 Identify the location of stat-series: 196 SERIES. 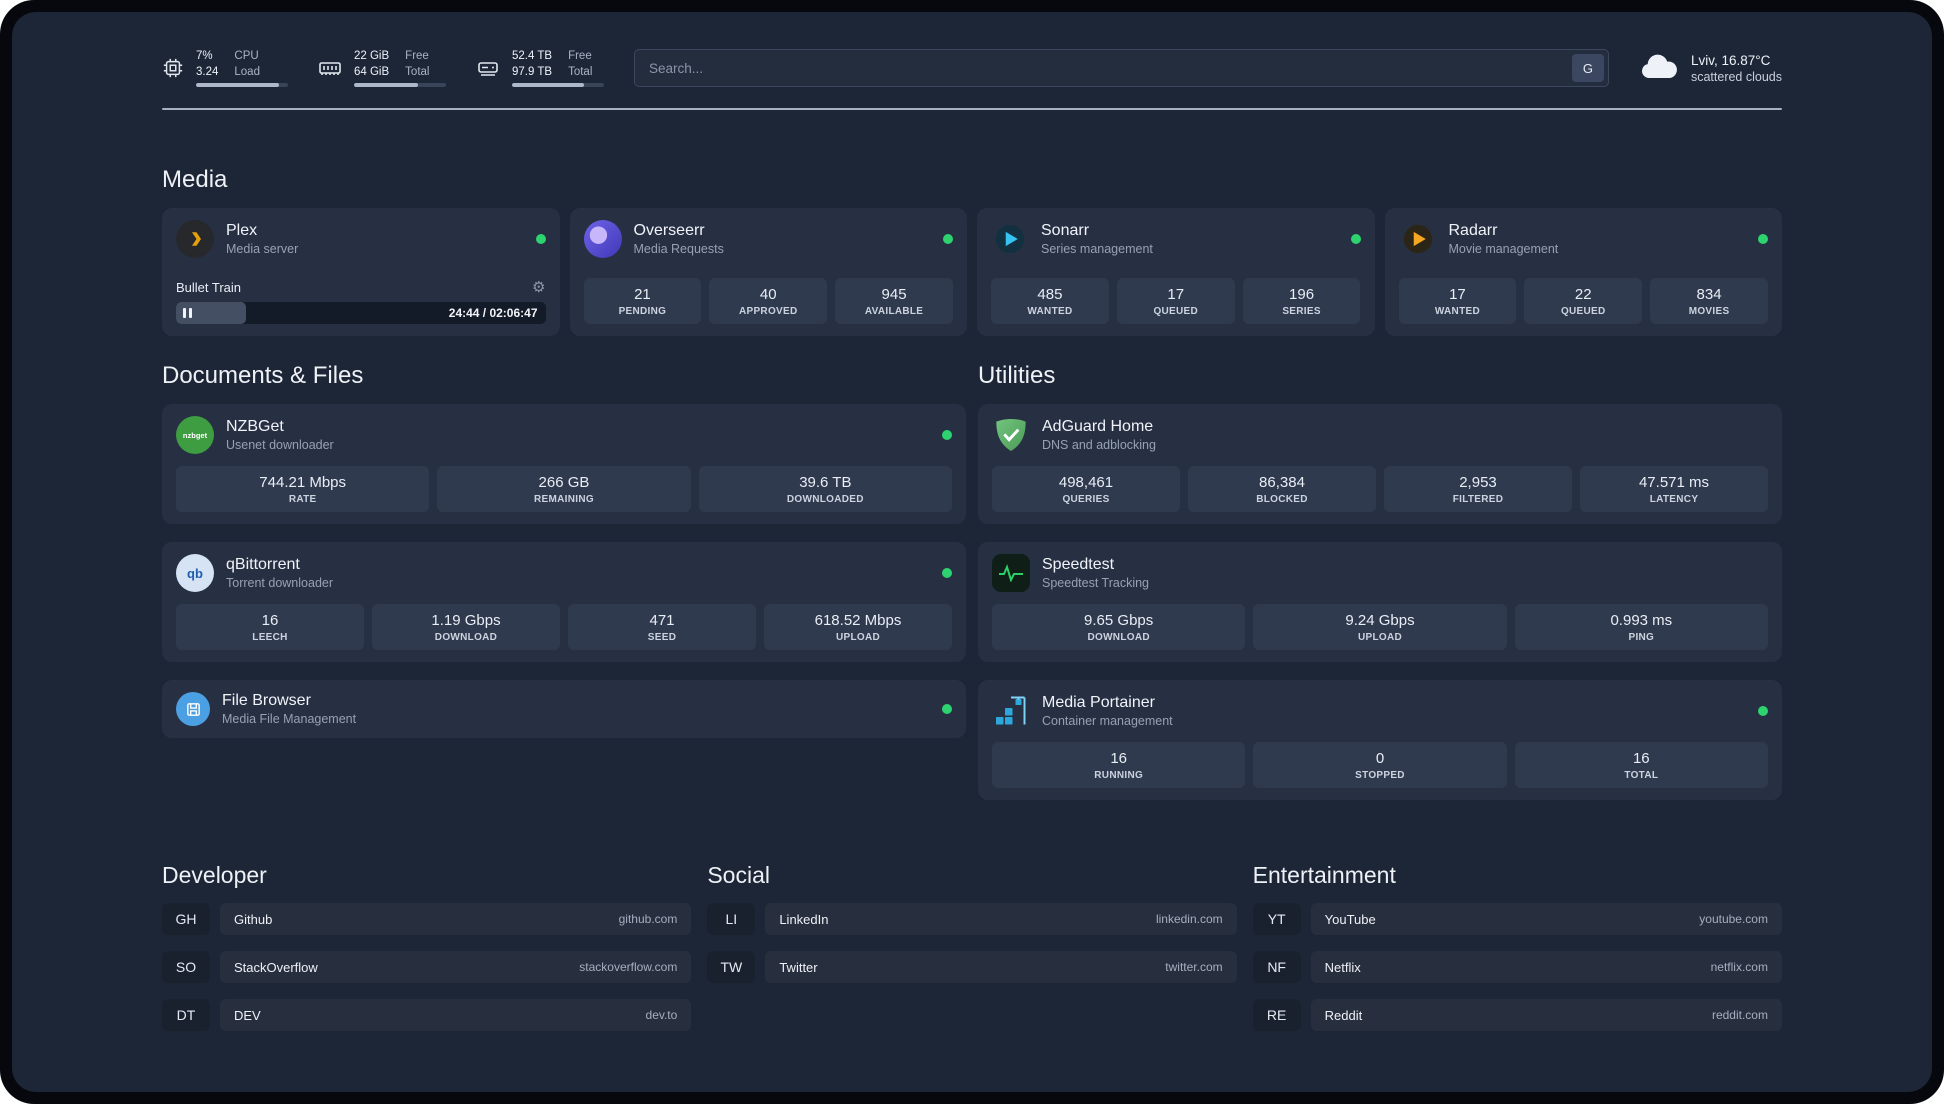
(1301, 301).